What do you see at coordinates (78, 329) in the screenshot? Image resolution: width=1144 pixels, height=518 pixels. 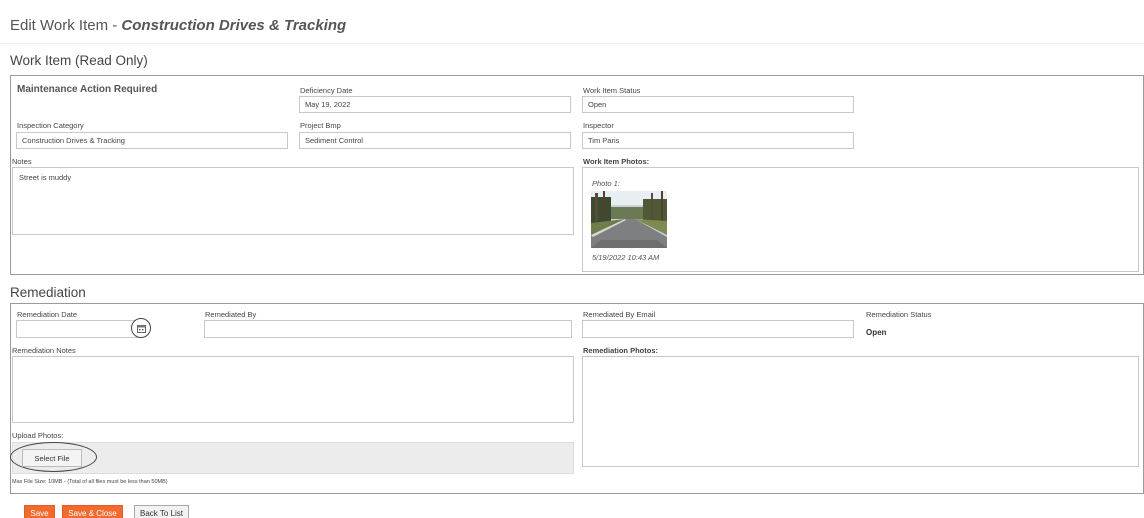 I see `remediation-date-input` at bounding box center [78, 329].